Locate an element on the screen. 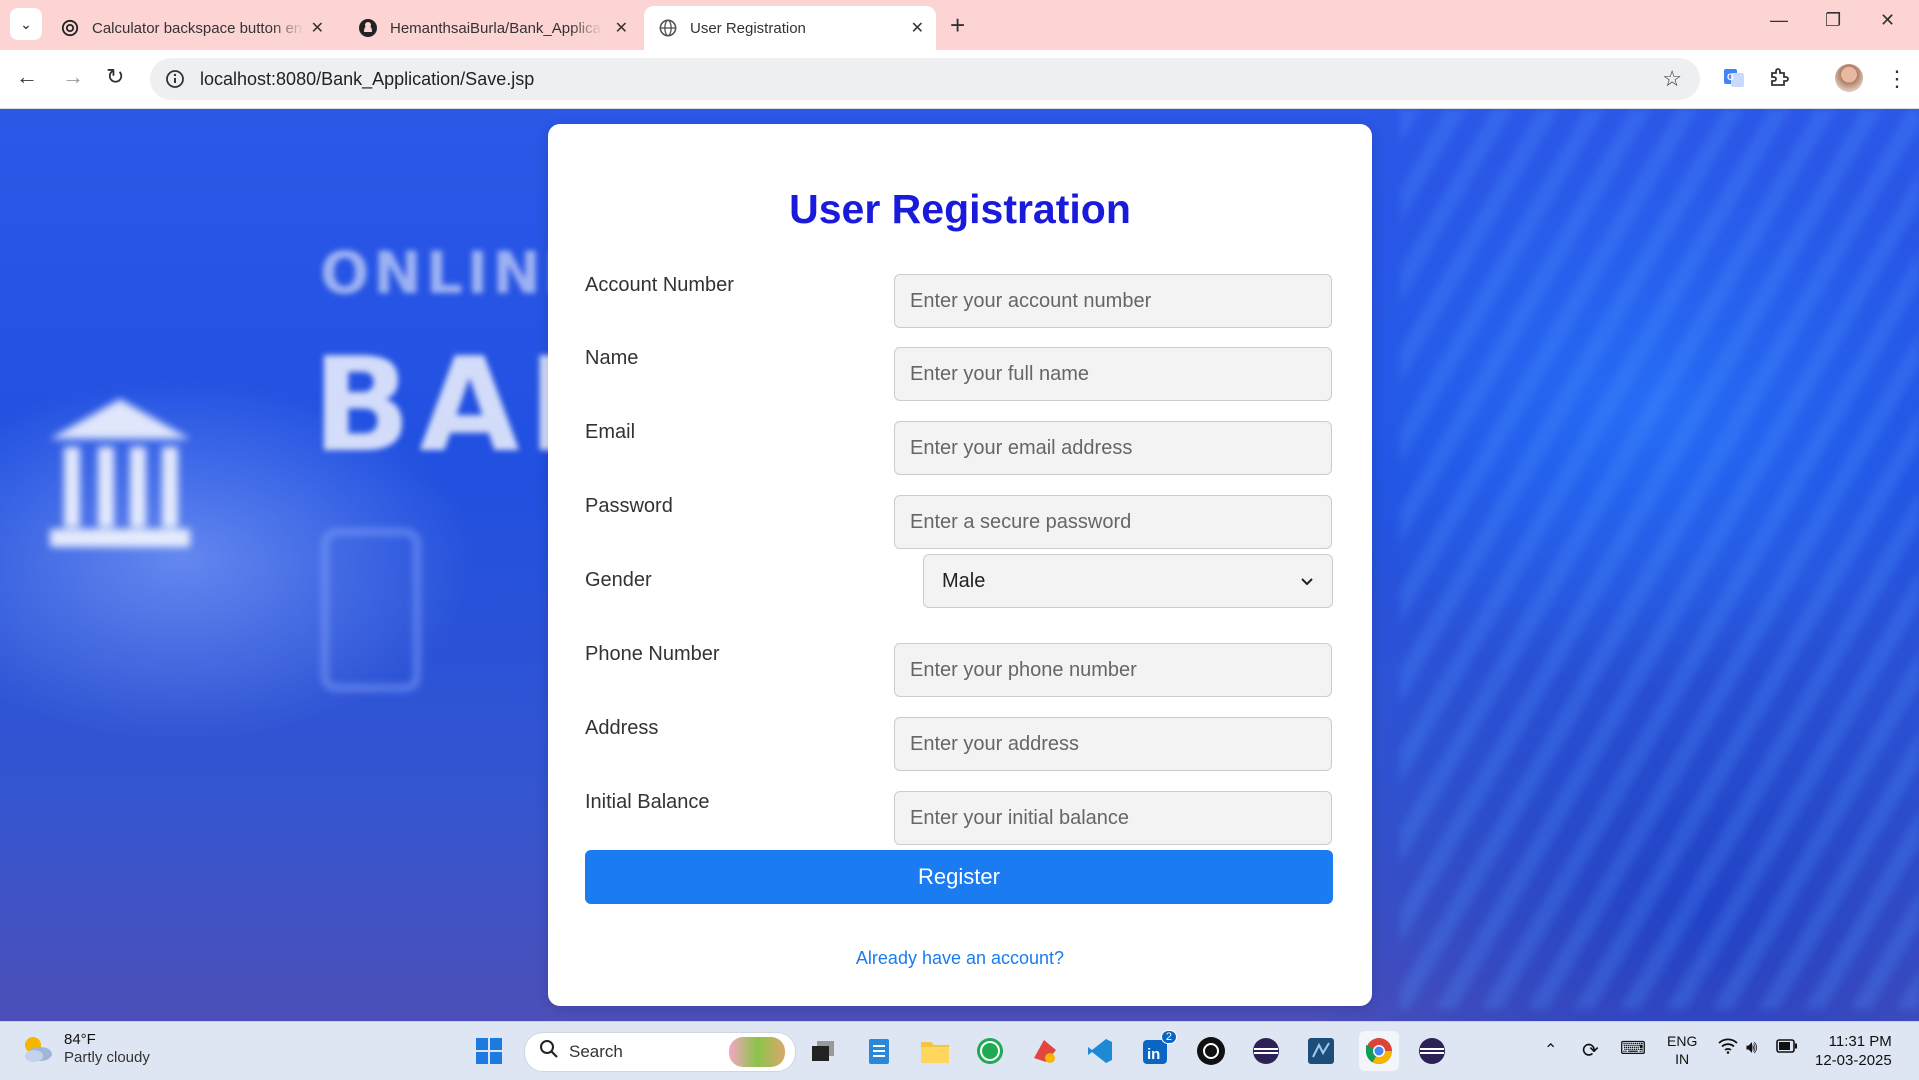  volume-icon: 🔊︎ is located at coordinates (1751, 1047).